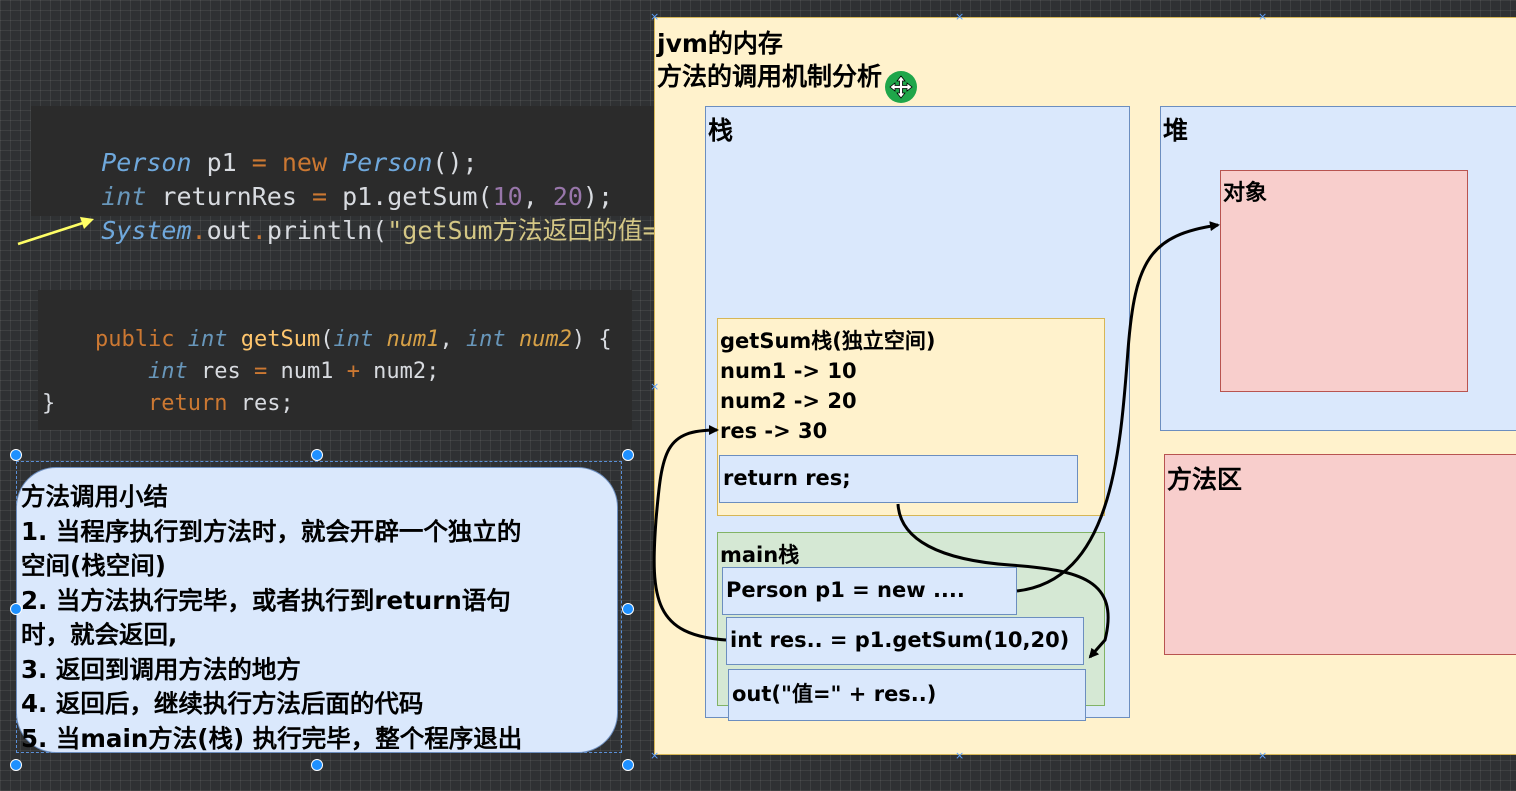 The height and width of the screenshot is (791, 1516). Describe the element at coordinates (55, 231) in the screenshot. I see `arrow-pointer-icon` at that location.